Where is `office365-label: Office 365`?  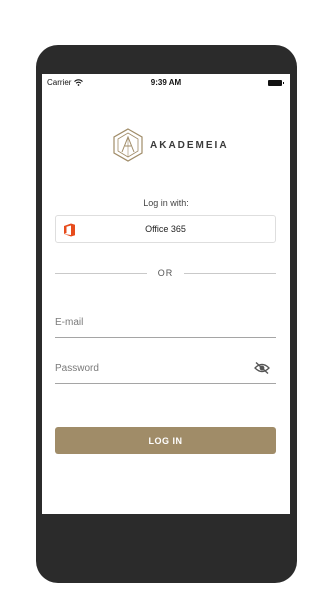
office365-label: Office 365 is located at coordinates (165, 229).